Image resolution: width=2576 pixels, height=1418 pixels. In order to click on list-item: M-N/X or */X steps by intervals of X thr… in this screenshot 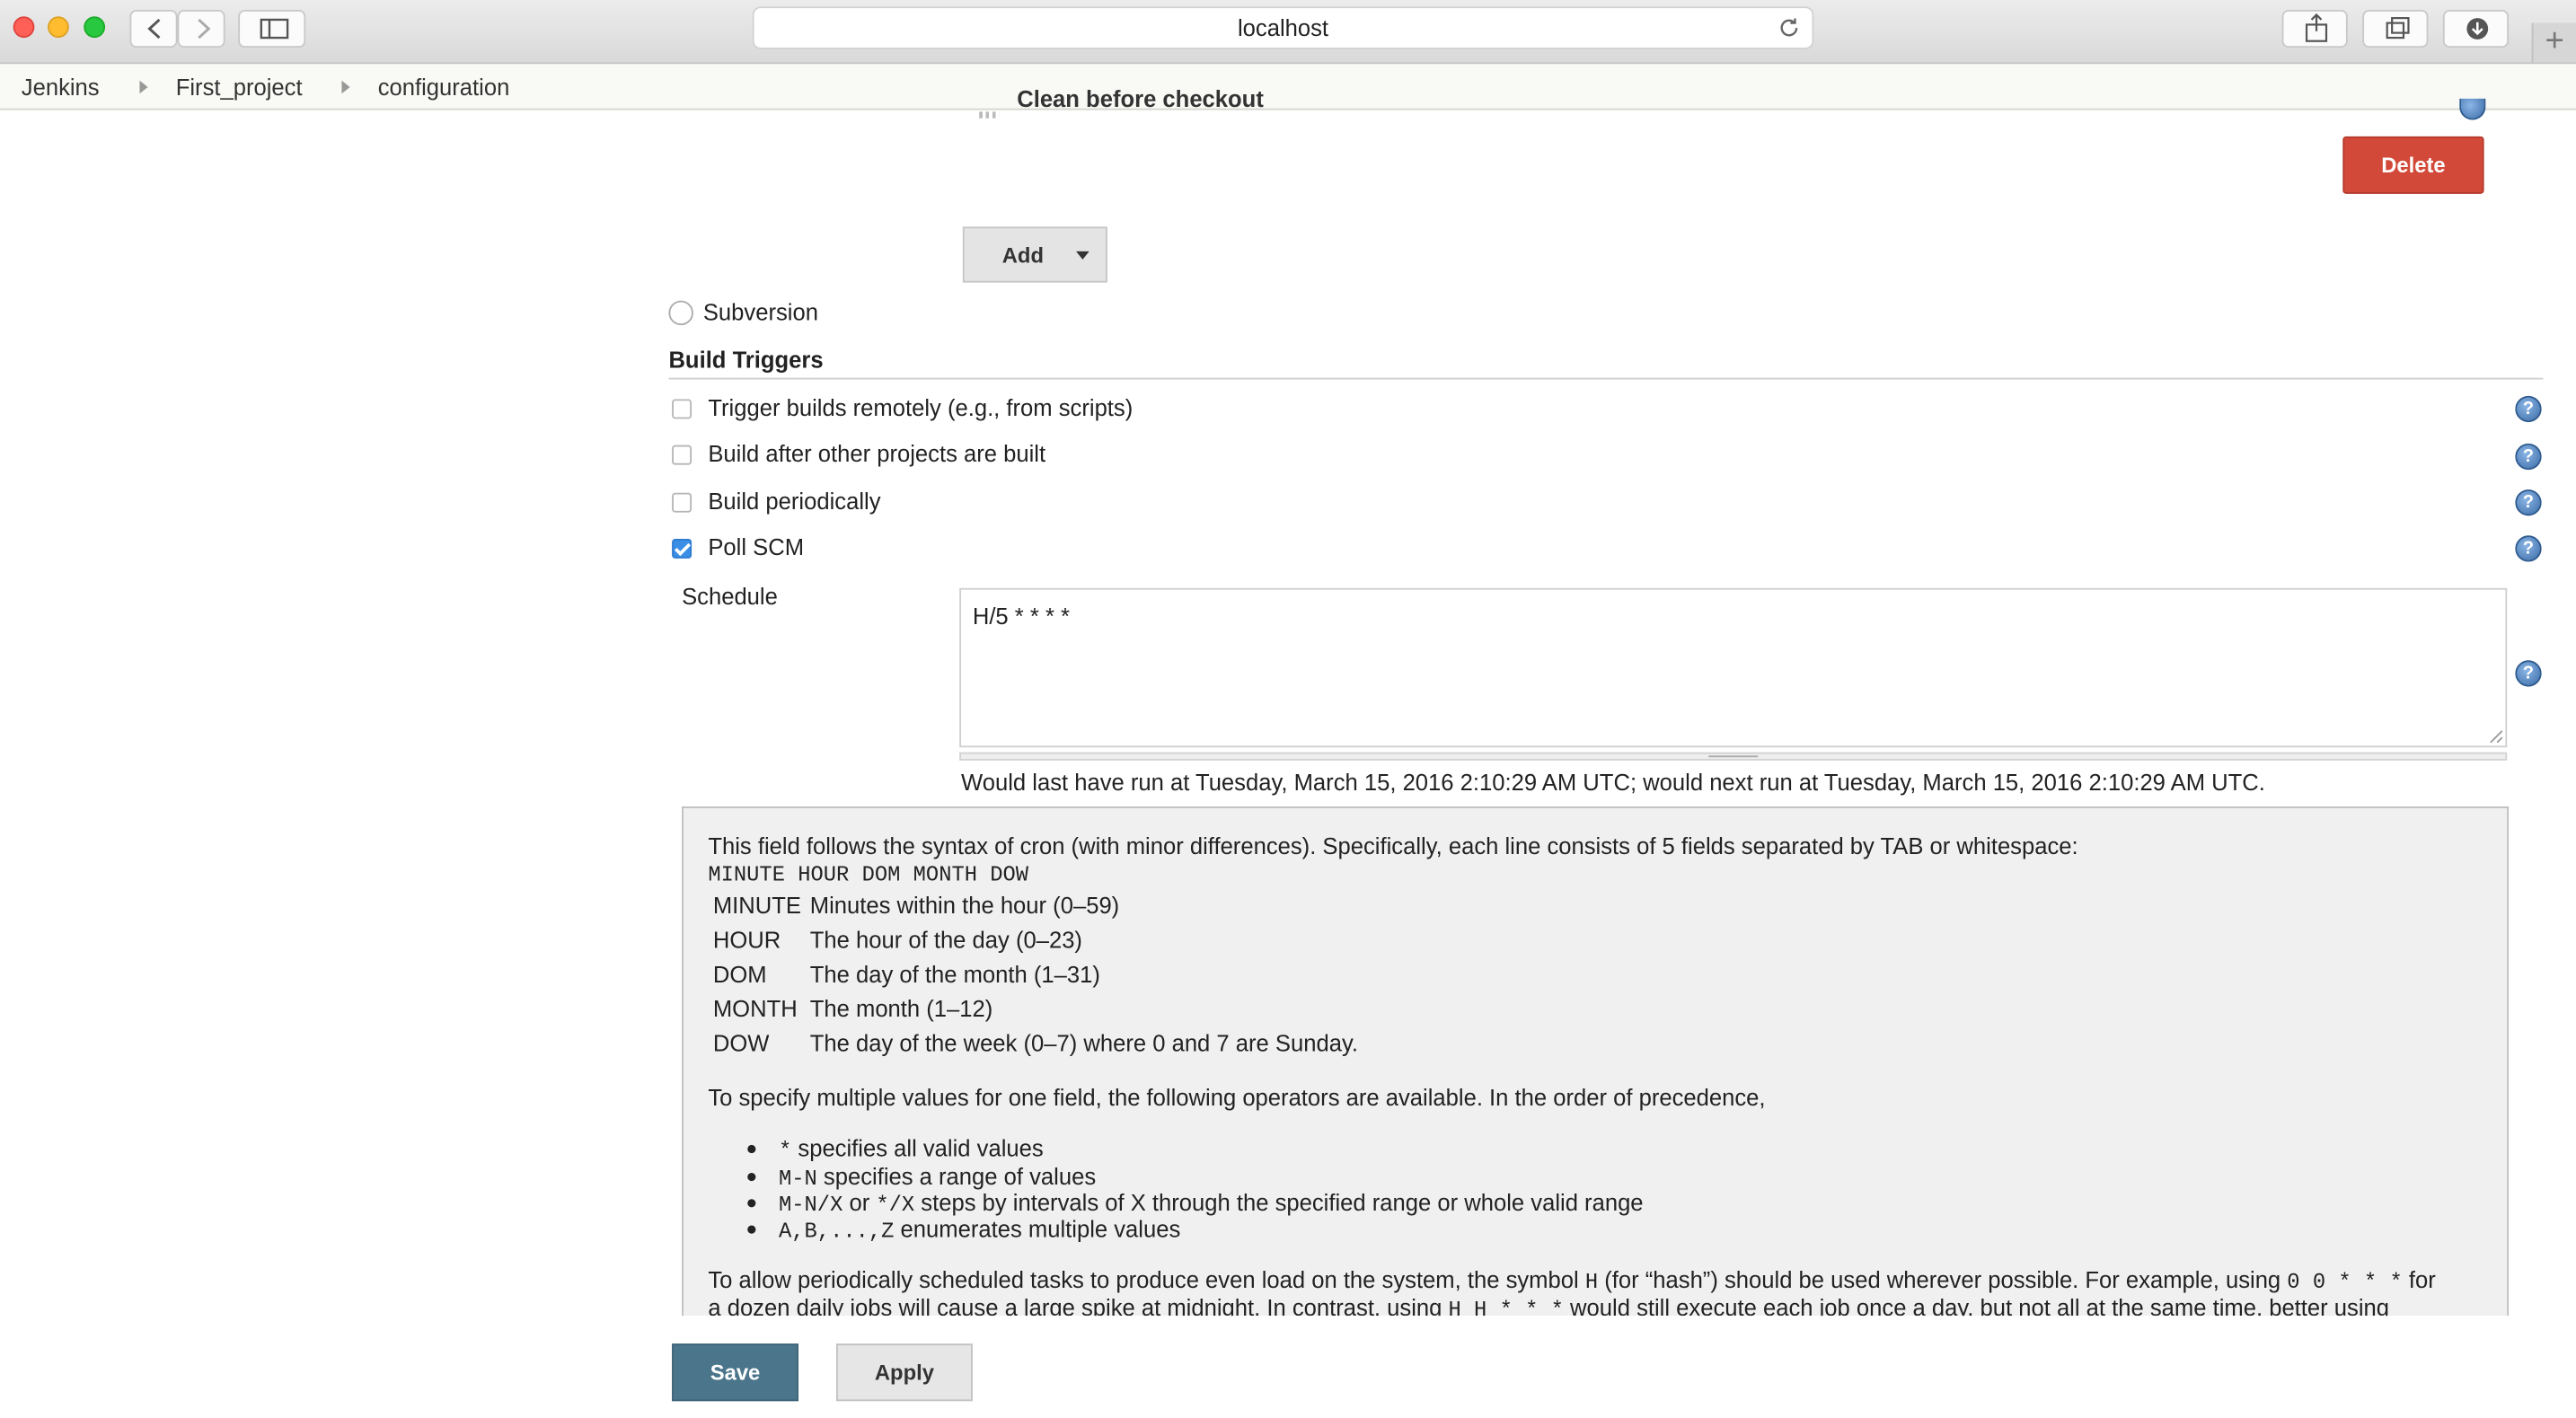, I will do `click(1195, 1203)`.